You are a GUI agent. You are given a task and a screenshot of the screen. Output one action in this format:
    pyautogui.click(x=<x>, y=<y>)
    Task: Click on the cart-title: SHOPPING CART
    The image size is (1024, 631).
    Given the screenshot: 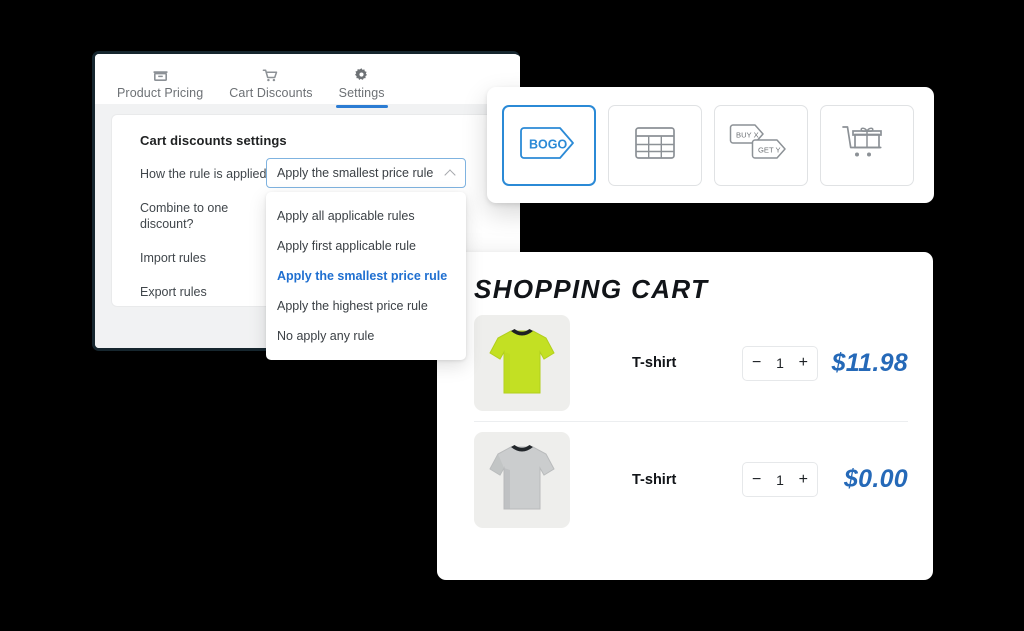 What is the action you would take?
    pyautogui.click(x=591, y=289)
    